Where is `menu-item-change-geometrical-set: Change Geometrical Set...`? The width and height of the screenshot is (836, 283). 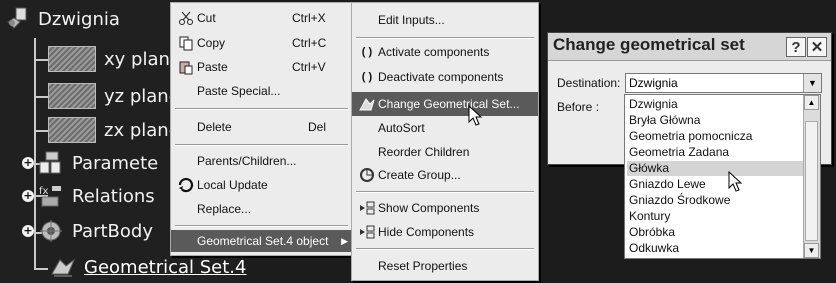
menu-item-change-geometrical-set: Change Geometrical Set... is located at coordinates (445, 104).